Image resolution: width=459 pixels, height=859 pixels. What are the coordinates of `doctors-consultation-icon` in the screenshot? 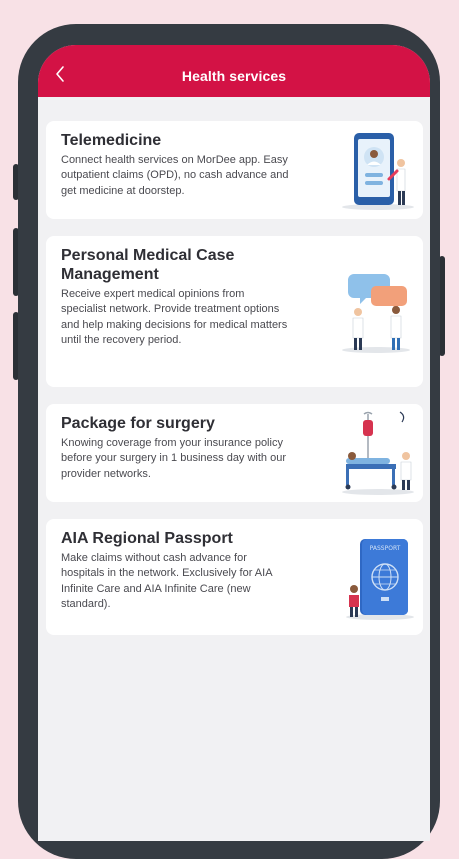 It's located at (376, 313).